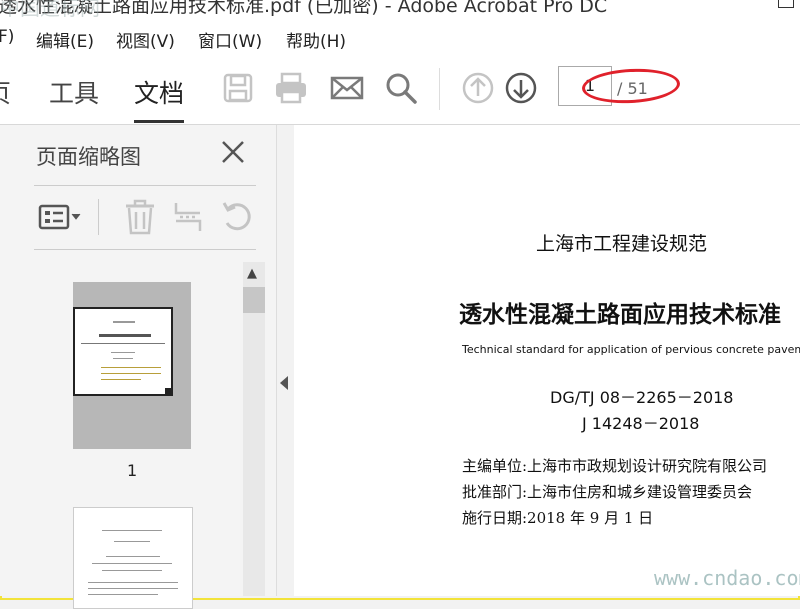 This screenshot has height=609, width=800. Describe the element at coordinates (615, 466) in the screenshot. I see `doc-editor: 主编单位:上海市市政规划设计研究院有限公司` at that location.